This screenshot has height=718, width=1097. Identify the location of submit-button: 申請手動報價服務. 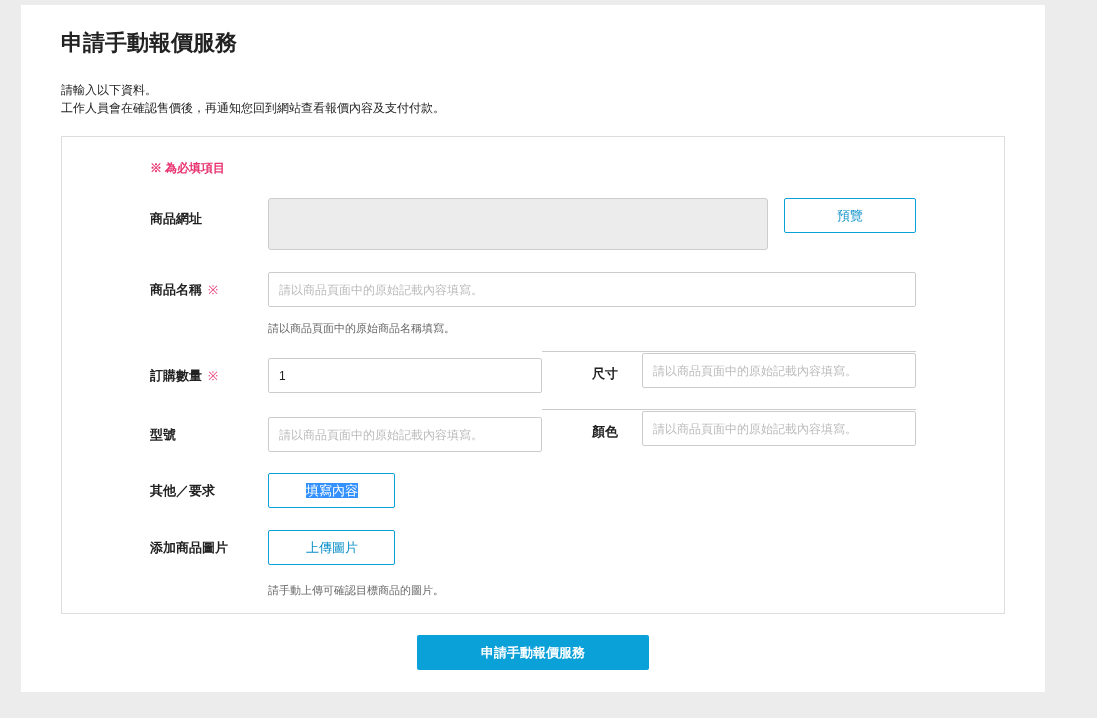
(533, 652).